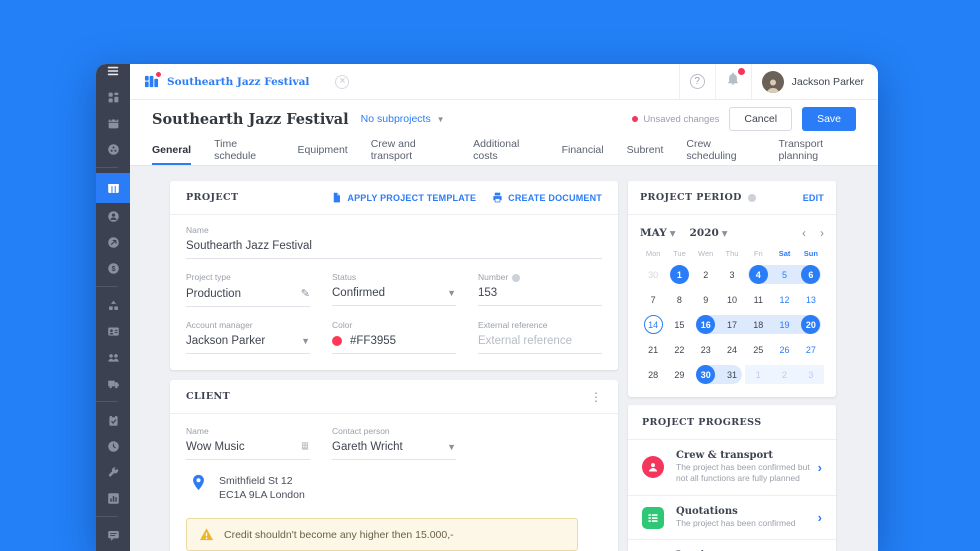  Describe the element at coordinates (784, 324) in the screenshot. I see `calendar-day: 19` at that location.